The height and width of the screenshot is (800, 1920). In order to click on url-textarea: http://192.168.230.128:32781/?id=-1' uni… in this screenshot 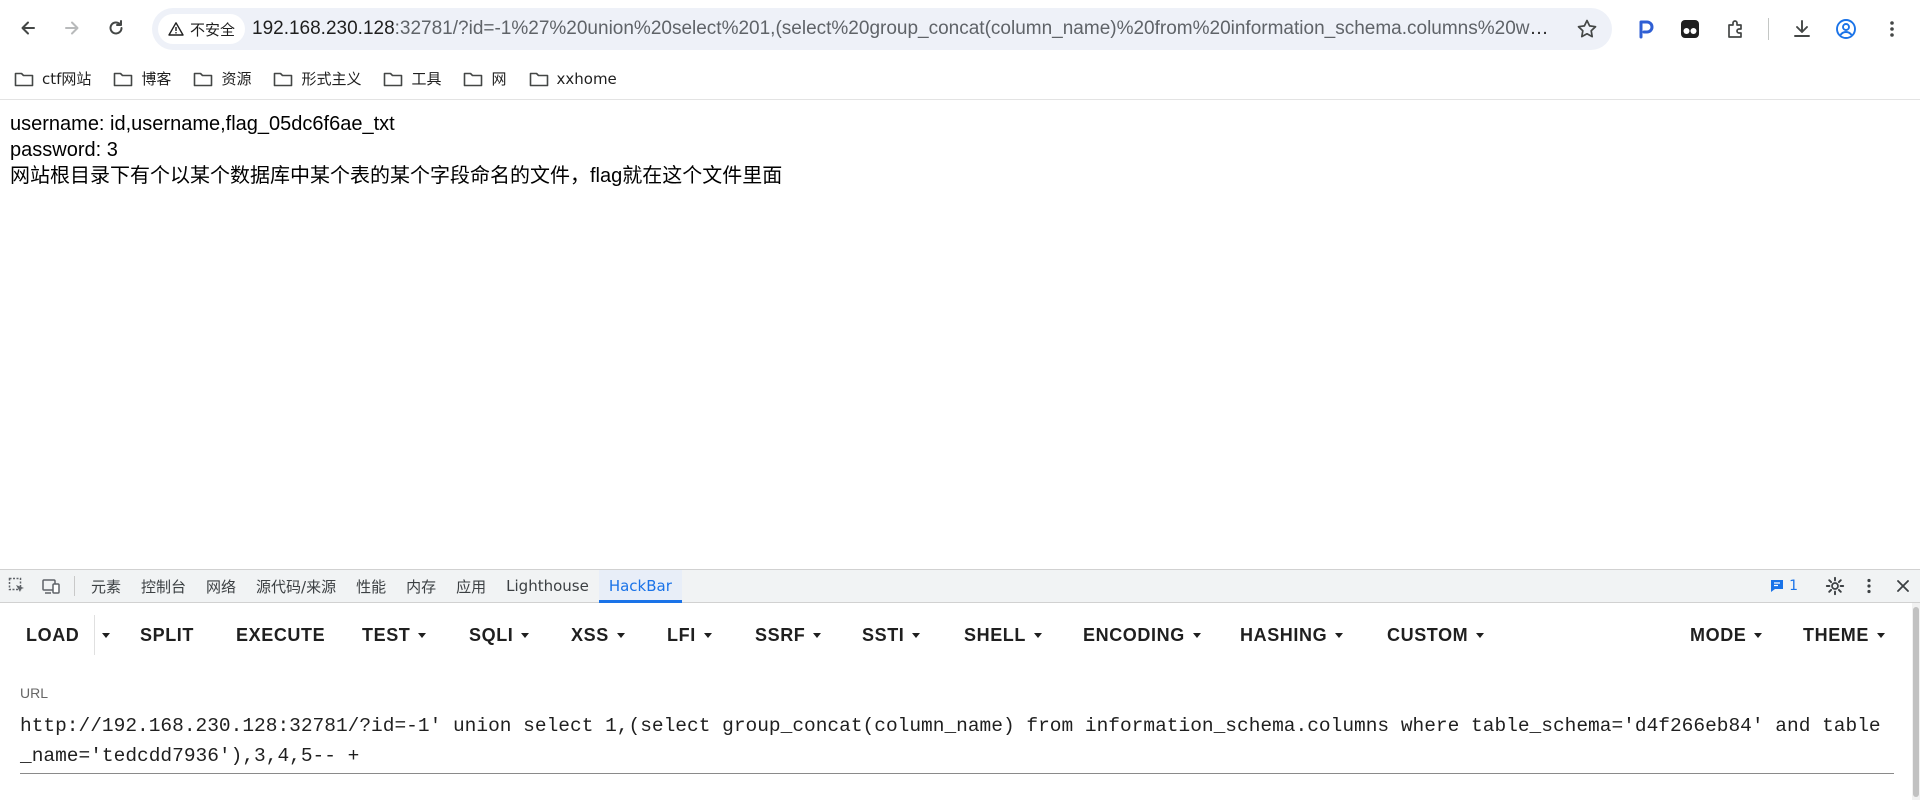, I will do `click(955, 741)`.